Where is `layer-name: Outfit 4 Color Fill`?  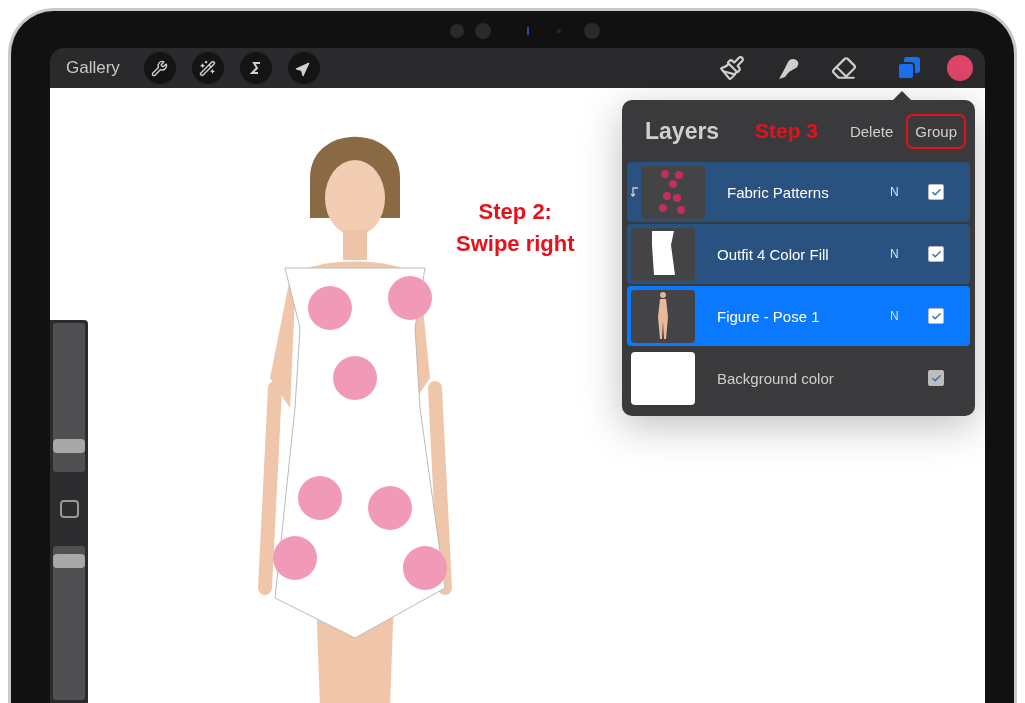
layer-name: Outfit 4 Color Fill is located at coordinates (773, 254).